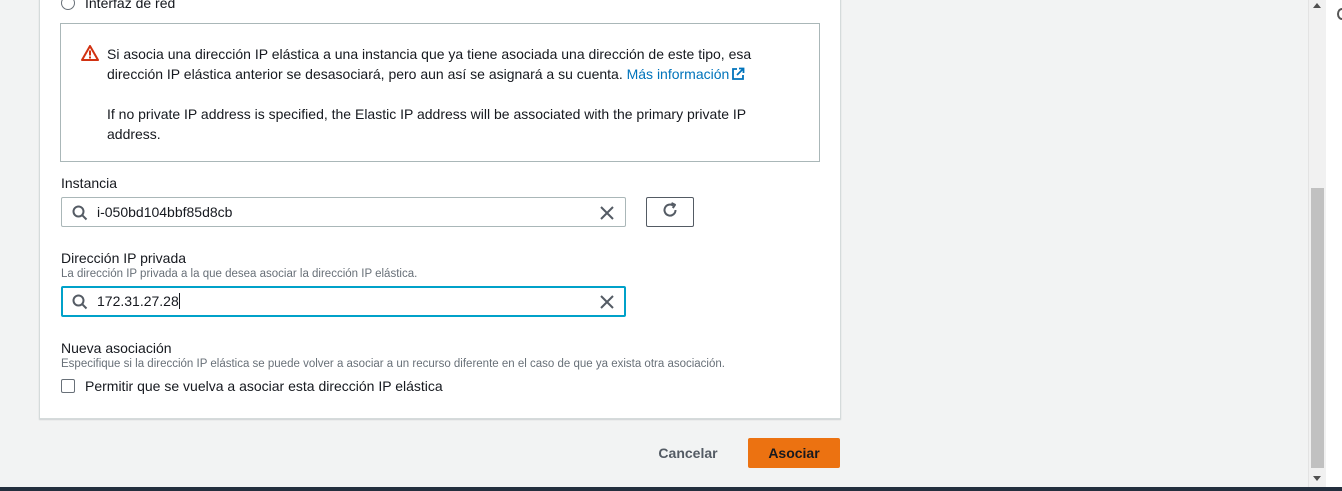  I want to click on associate-button: Asociar, so click(794, 453).